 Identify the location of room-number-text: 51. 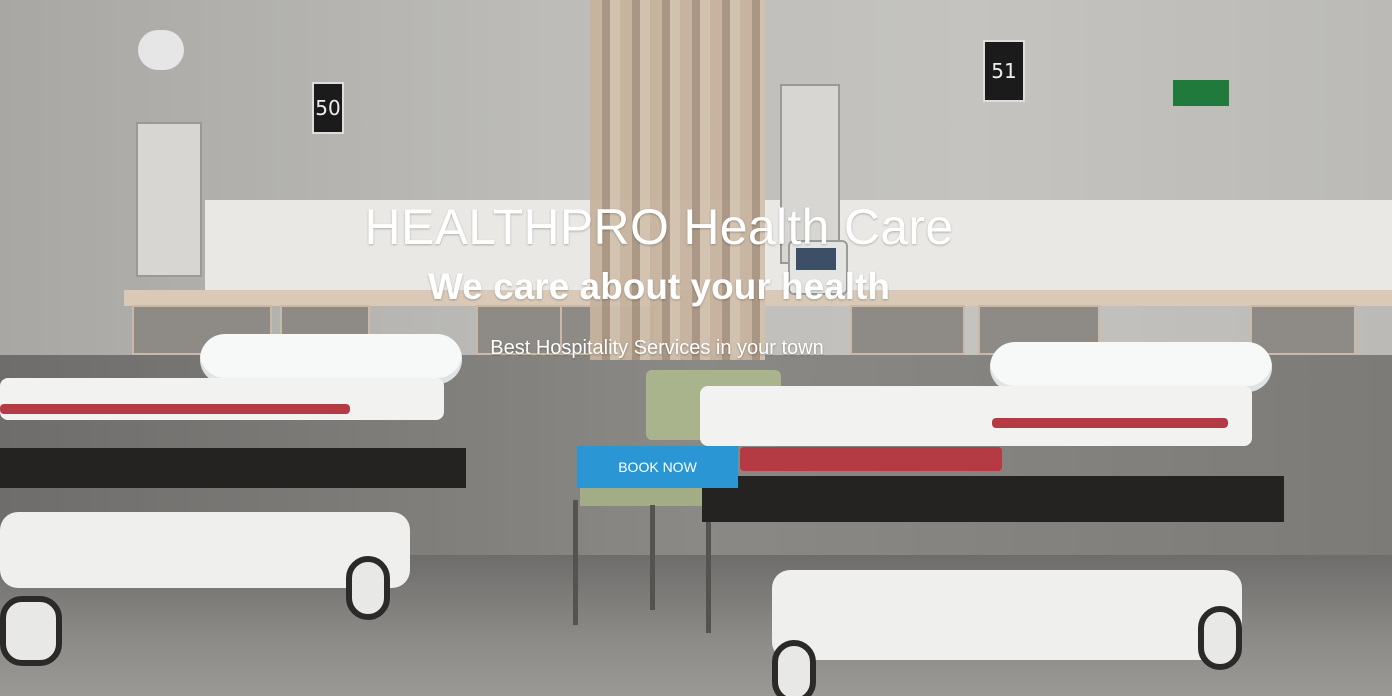
(1004, 71).